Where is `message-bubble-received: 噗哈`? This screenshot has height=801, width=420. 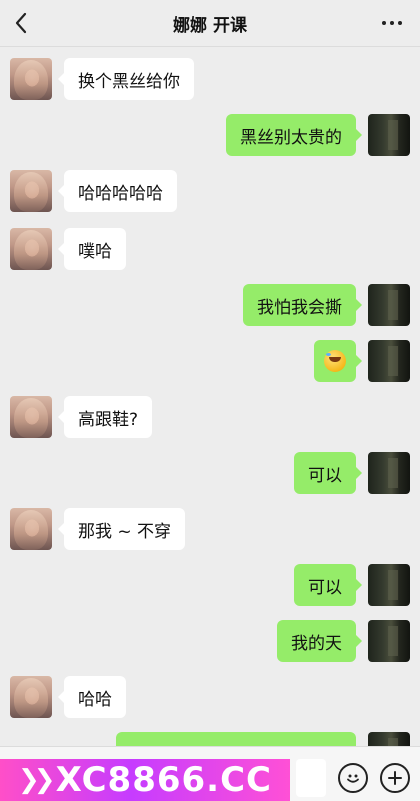 message-bubble-received: 噗哈 is located at coordinates (92, 249).